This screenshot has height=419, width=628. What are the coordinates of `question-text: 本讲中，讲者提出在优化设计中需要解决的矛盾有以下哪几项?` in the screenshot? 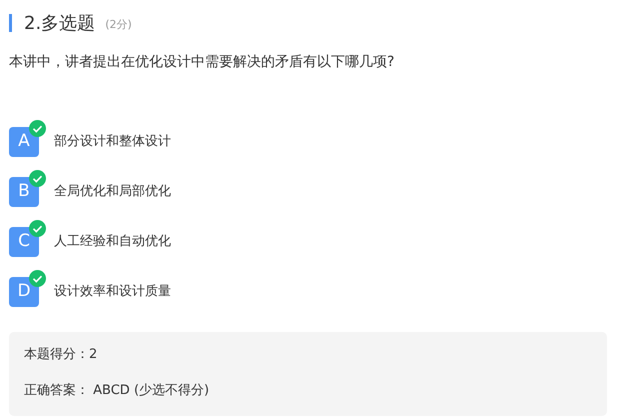 It's located at (202, 62).